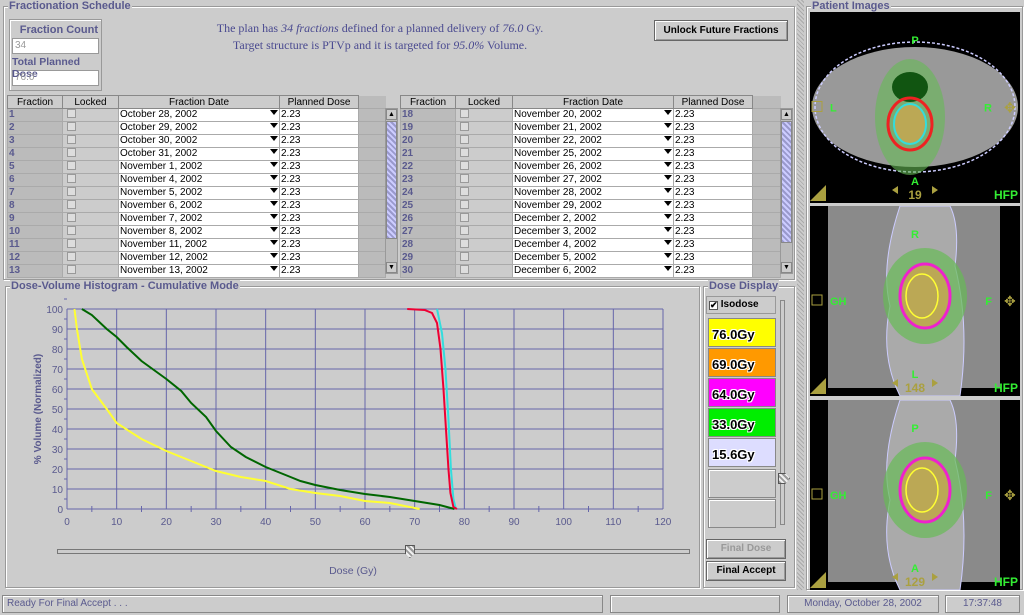  I want to click on fraction-date-select: November 27, 2002, so click(593, 180).